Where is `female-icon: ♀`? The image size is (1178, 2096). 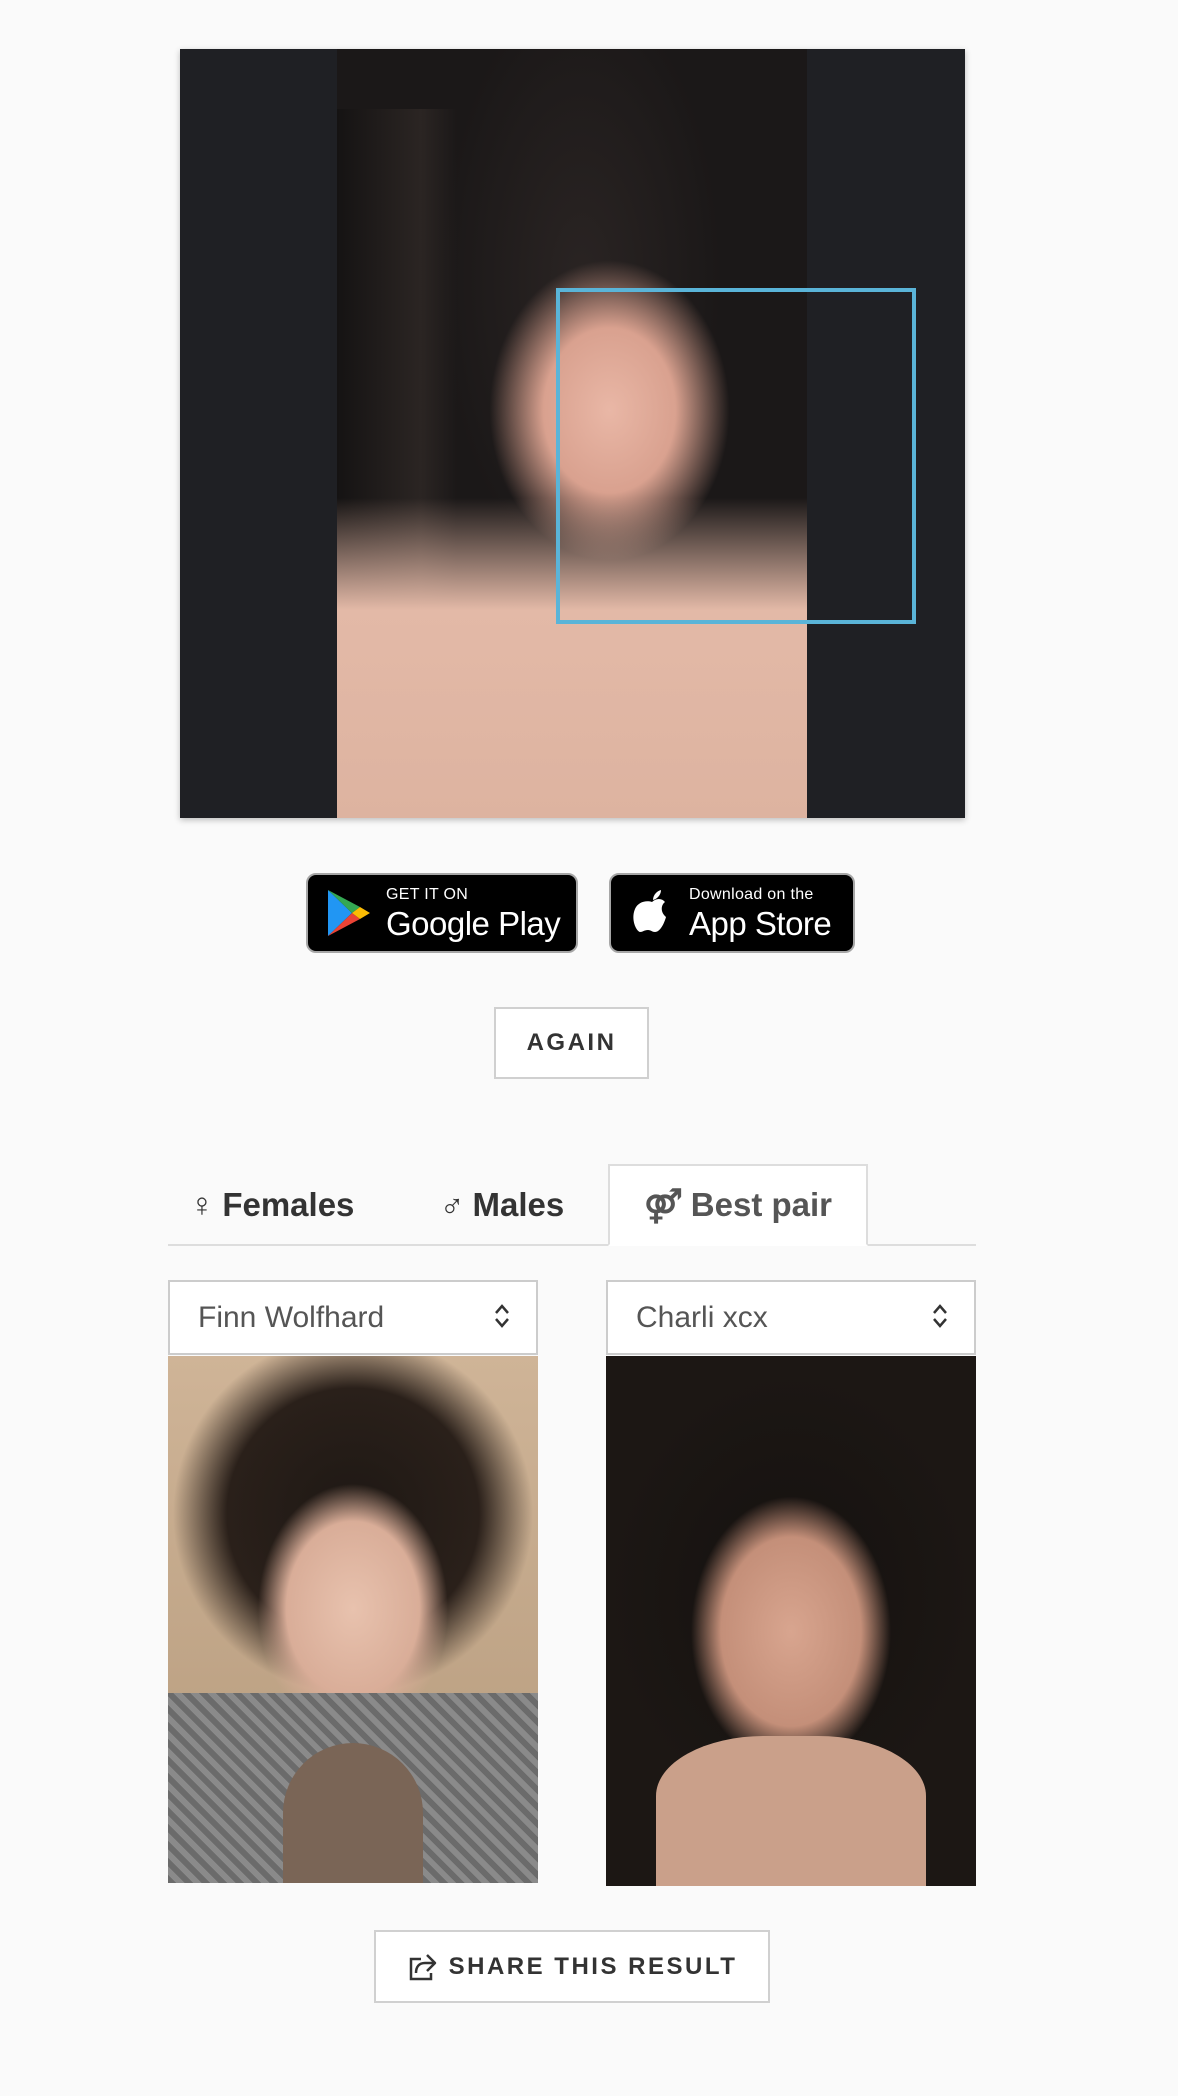
female-icon: ♀ is located at coordinates (202, 1204).